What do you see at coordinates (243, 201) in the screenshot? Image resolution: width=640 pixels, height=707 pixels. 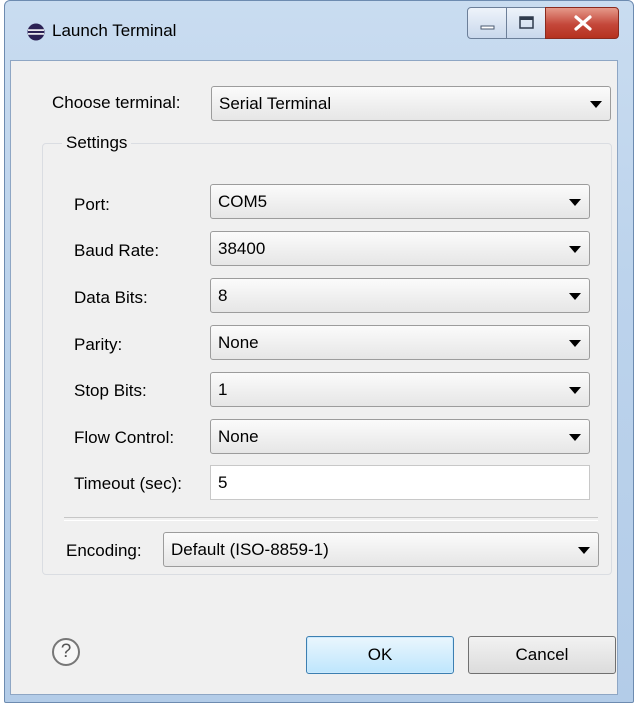 I see `port-value: COM5` at bounding box center [243, 201].